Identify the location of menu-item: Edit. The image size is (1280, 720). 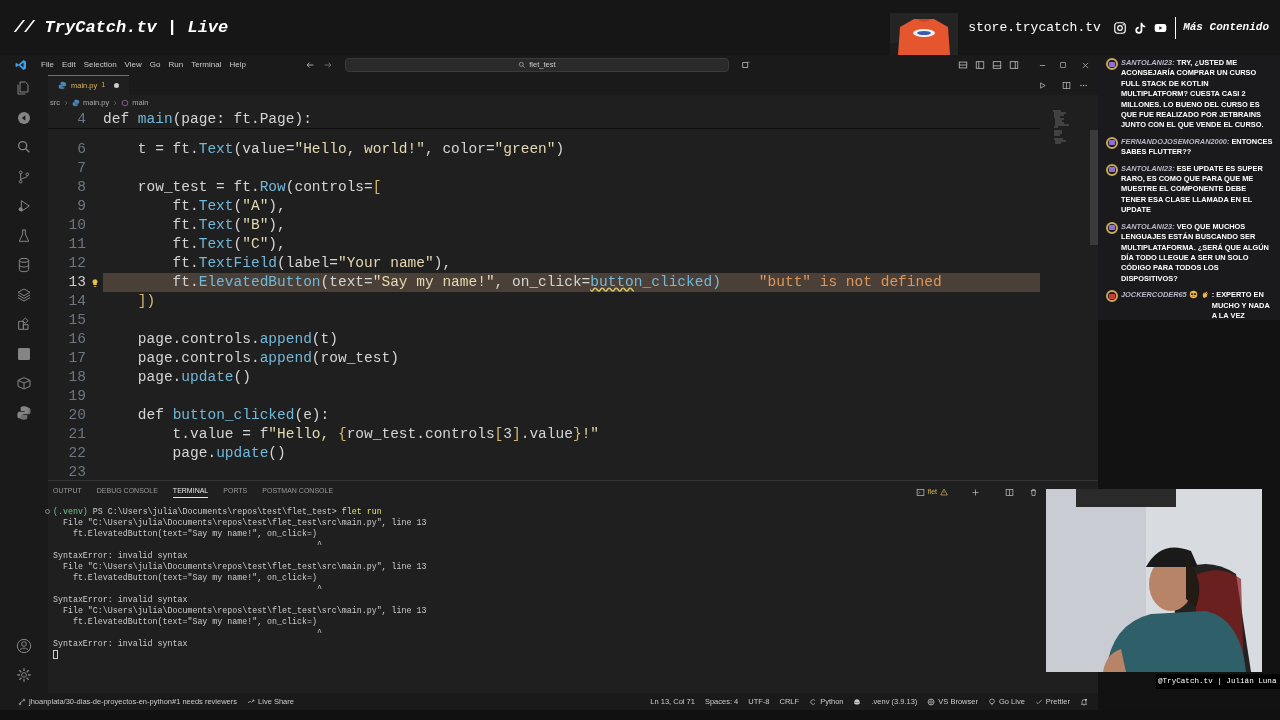
(68, 65).